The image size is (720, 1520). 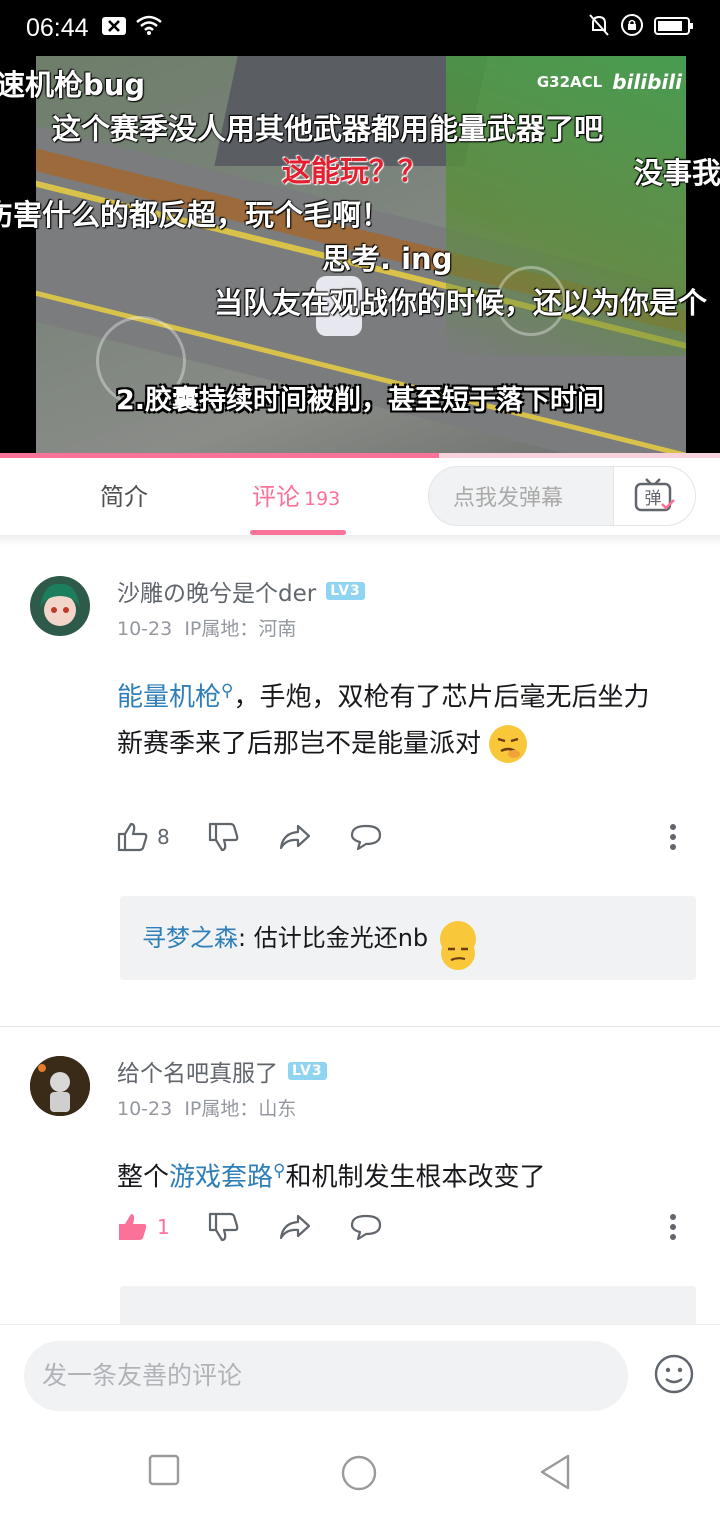 I want to click on back-triangle-icon, so click(x=555, y=1472).